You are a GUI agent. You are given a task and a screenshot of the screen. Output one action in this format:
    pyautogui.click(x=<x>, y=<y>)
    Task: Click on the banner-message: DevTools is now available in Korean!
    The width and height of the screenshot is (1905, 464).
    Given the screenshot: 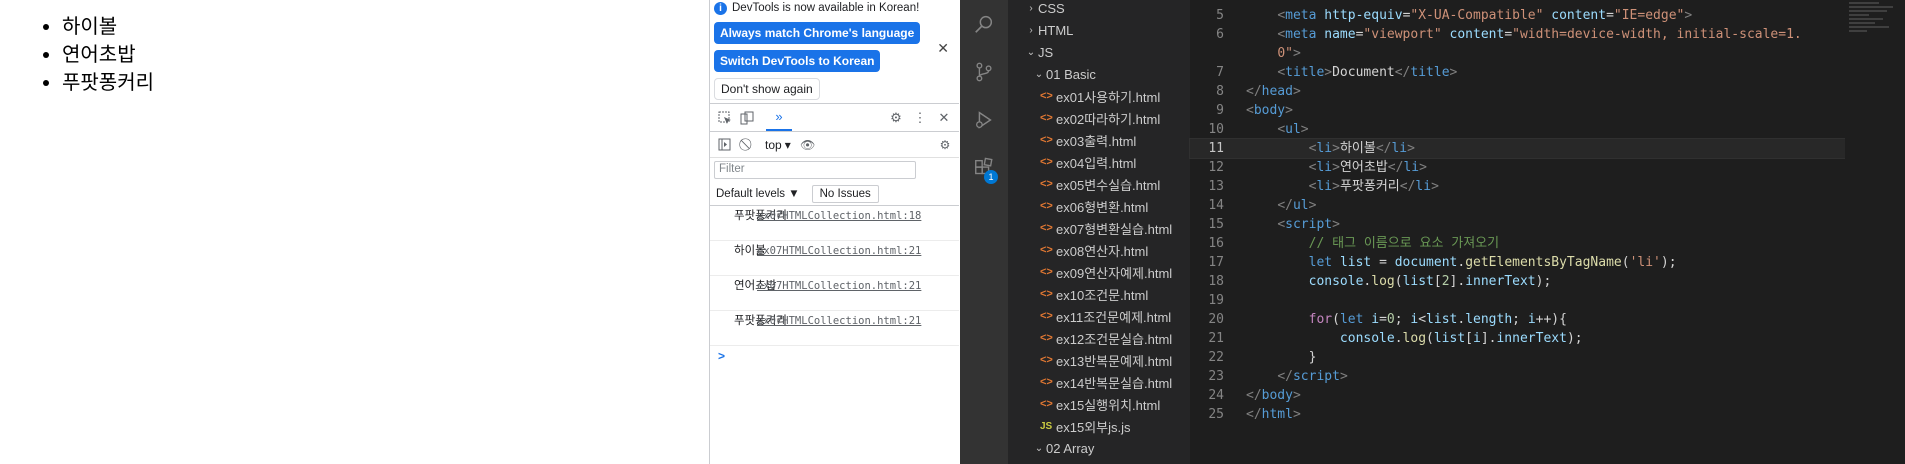 What is the action you would take?
    pyautogui.click(x=826, y=8)
    